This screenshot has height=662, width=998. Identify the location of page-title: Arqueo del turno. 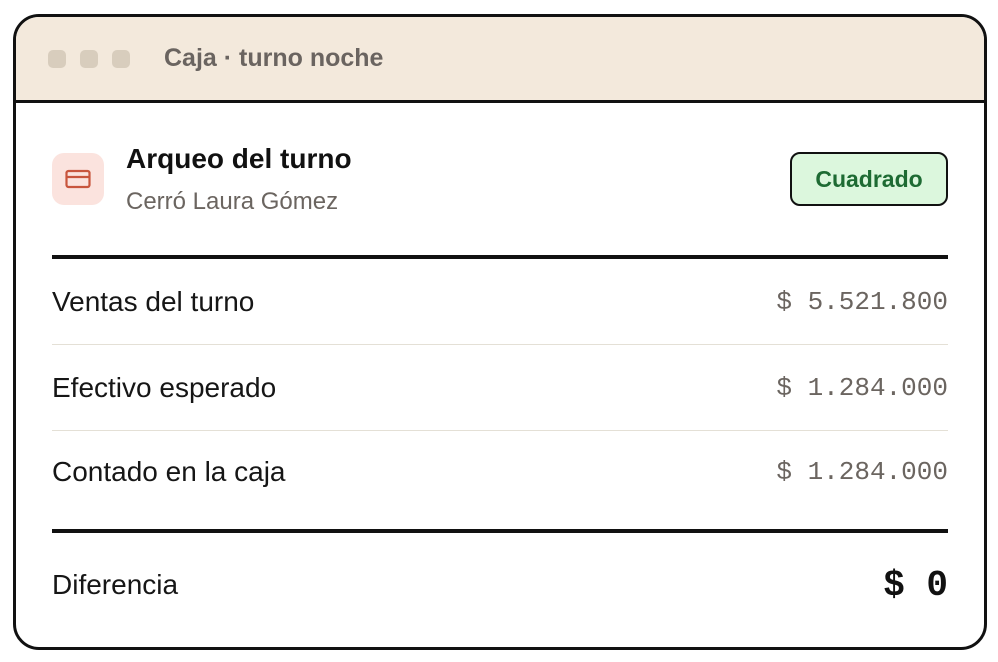
(239, 158).